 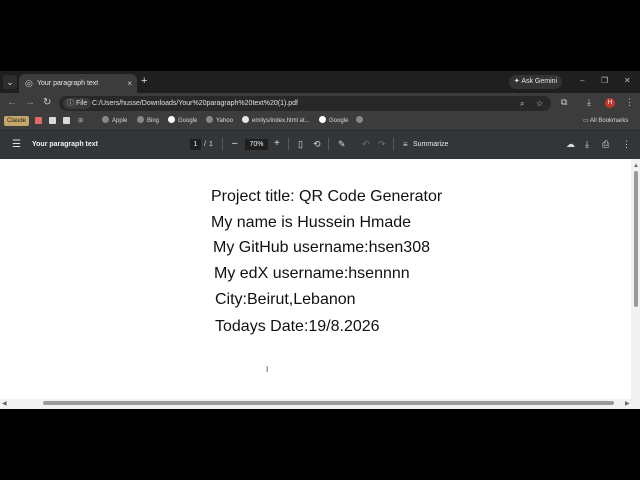 I want to click on all-bookmarks-folder: ▭ All Bookmarks, so click(x=605, y=121).